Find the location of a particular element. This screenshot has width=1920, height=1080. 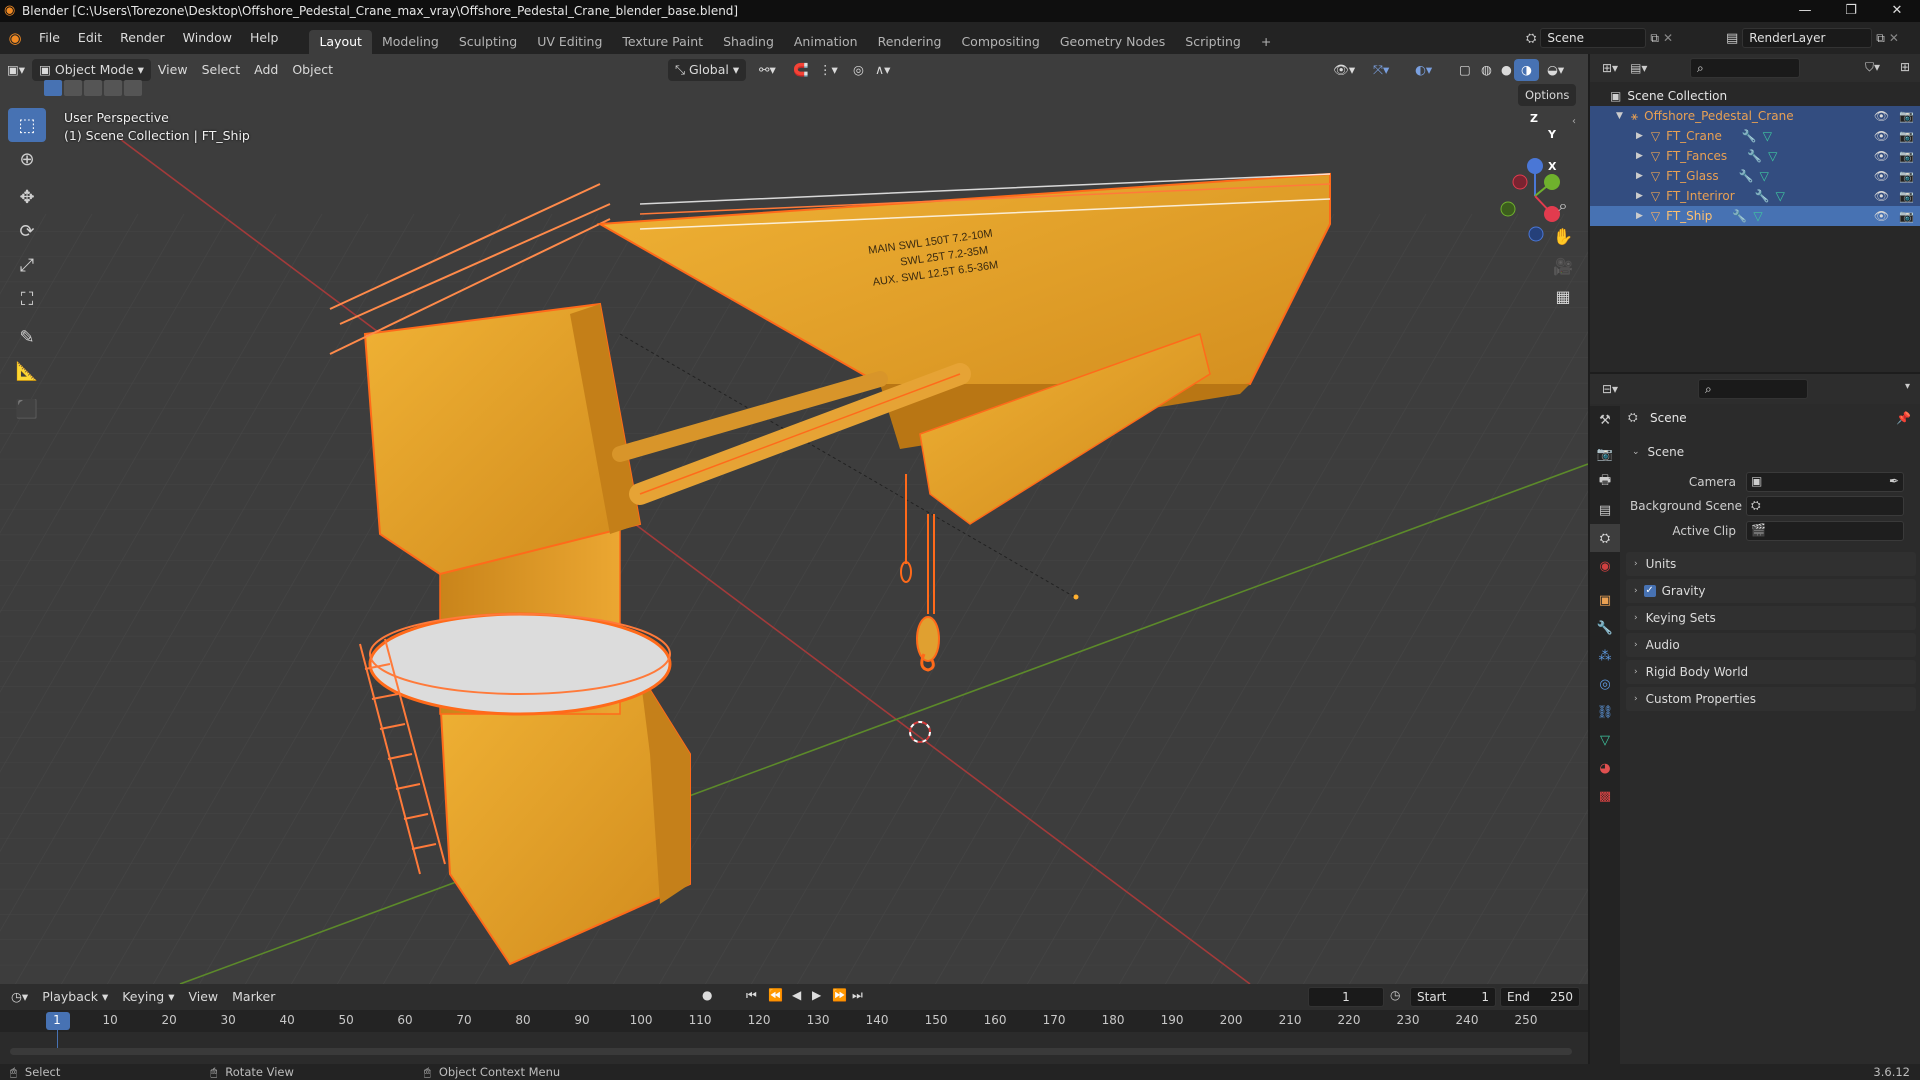

filter-icon: ⛉▾ is located at coordinates (1872, 67).